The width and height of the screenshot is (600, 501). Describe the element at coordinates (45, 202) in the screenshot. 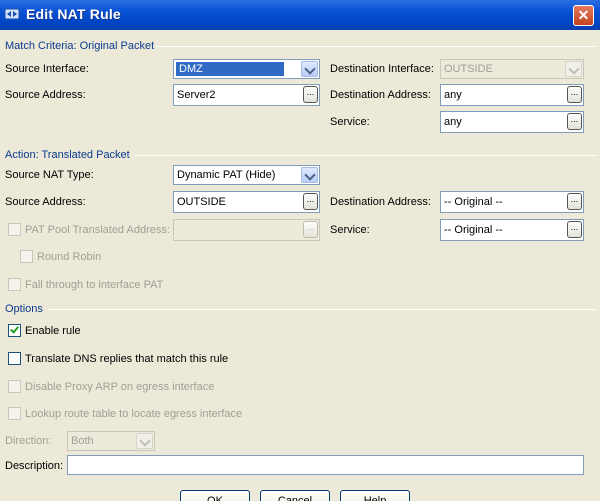

I see `translated-source-address-label: Source Address:` at that location.